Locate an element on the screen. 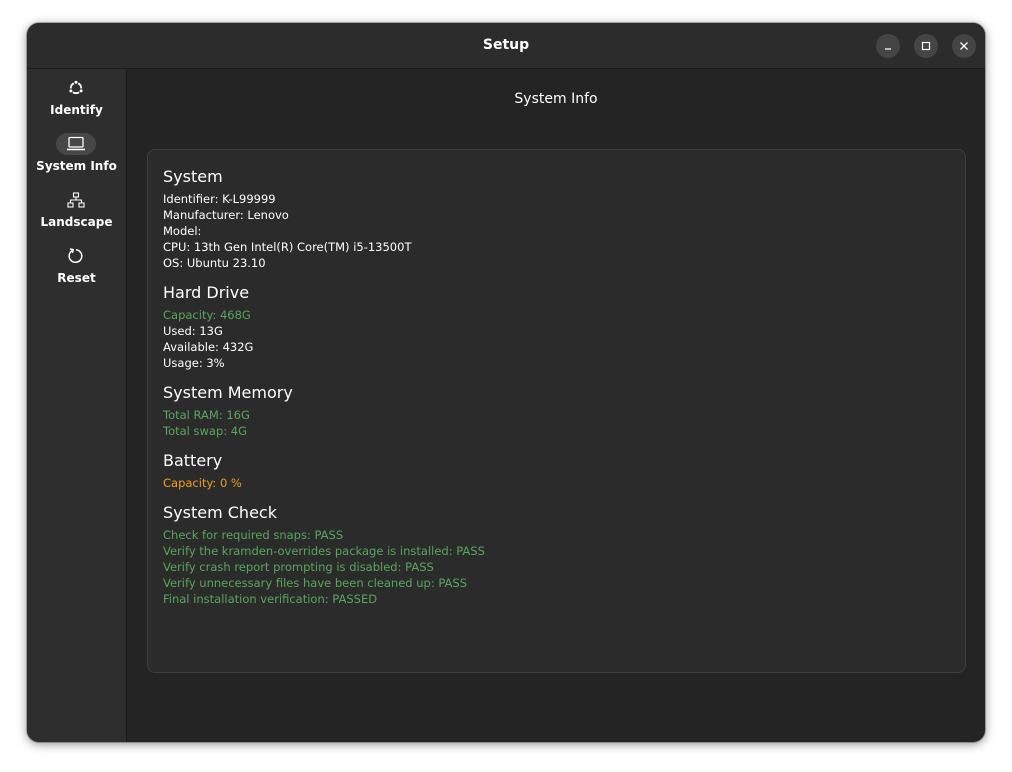 This screenshot has height=772, width=1012. reset-icon is located at coordinates (76, 256).